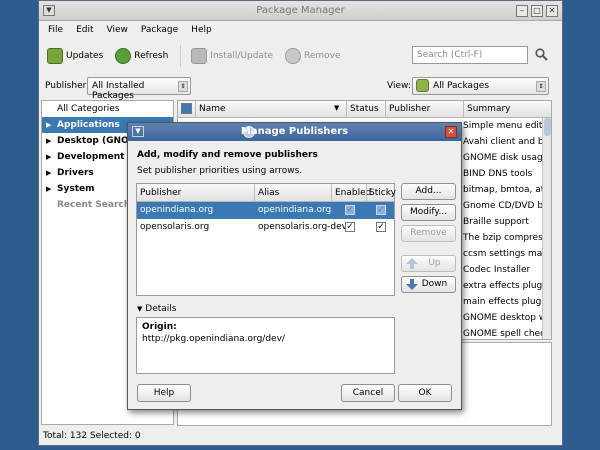 The height and width of the screenshot is (450, 600). I want to click on updates-button: Updates, so click(75, 56).